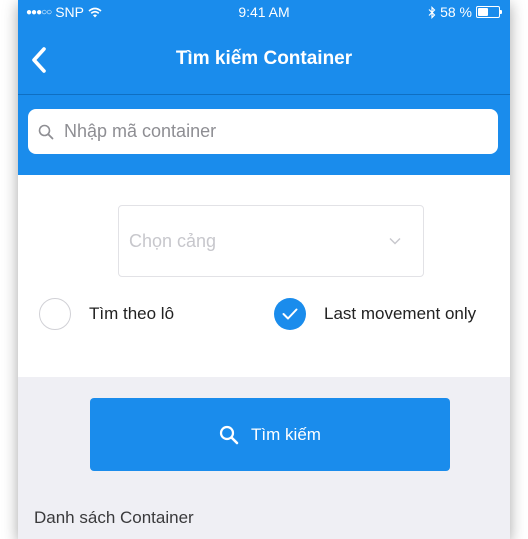  What do you see at coordinates (400, 313) in the screenshot?
I see `option-label: Last movement only` at bounding box center [400, 313].